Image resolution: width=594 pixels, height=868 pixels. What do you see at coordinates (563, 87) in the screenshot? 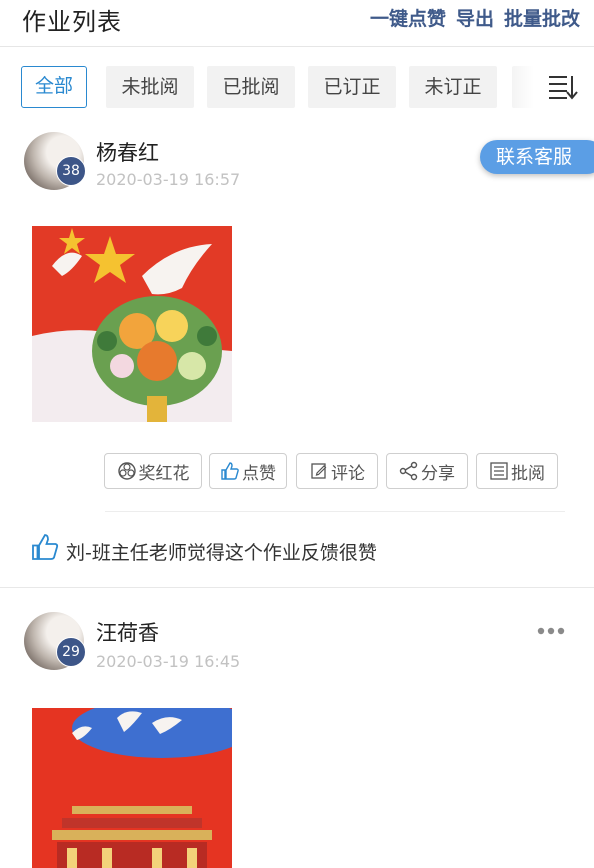
I see `filter-menu-icon` at bounding box center [563, 87].